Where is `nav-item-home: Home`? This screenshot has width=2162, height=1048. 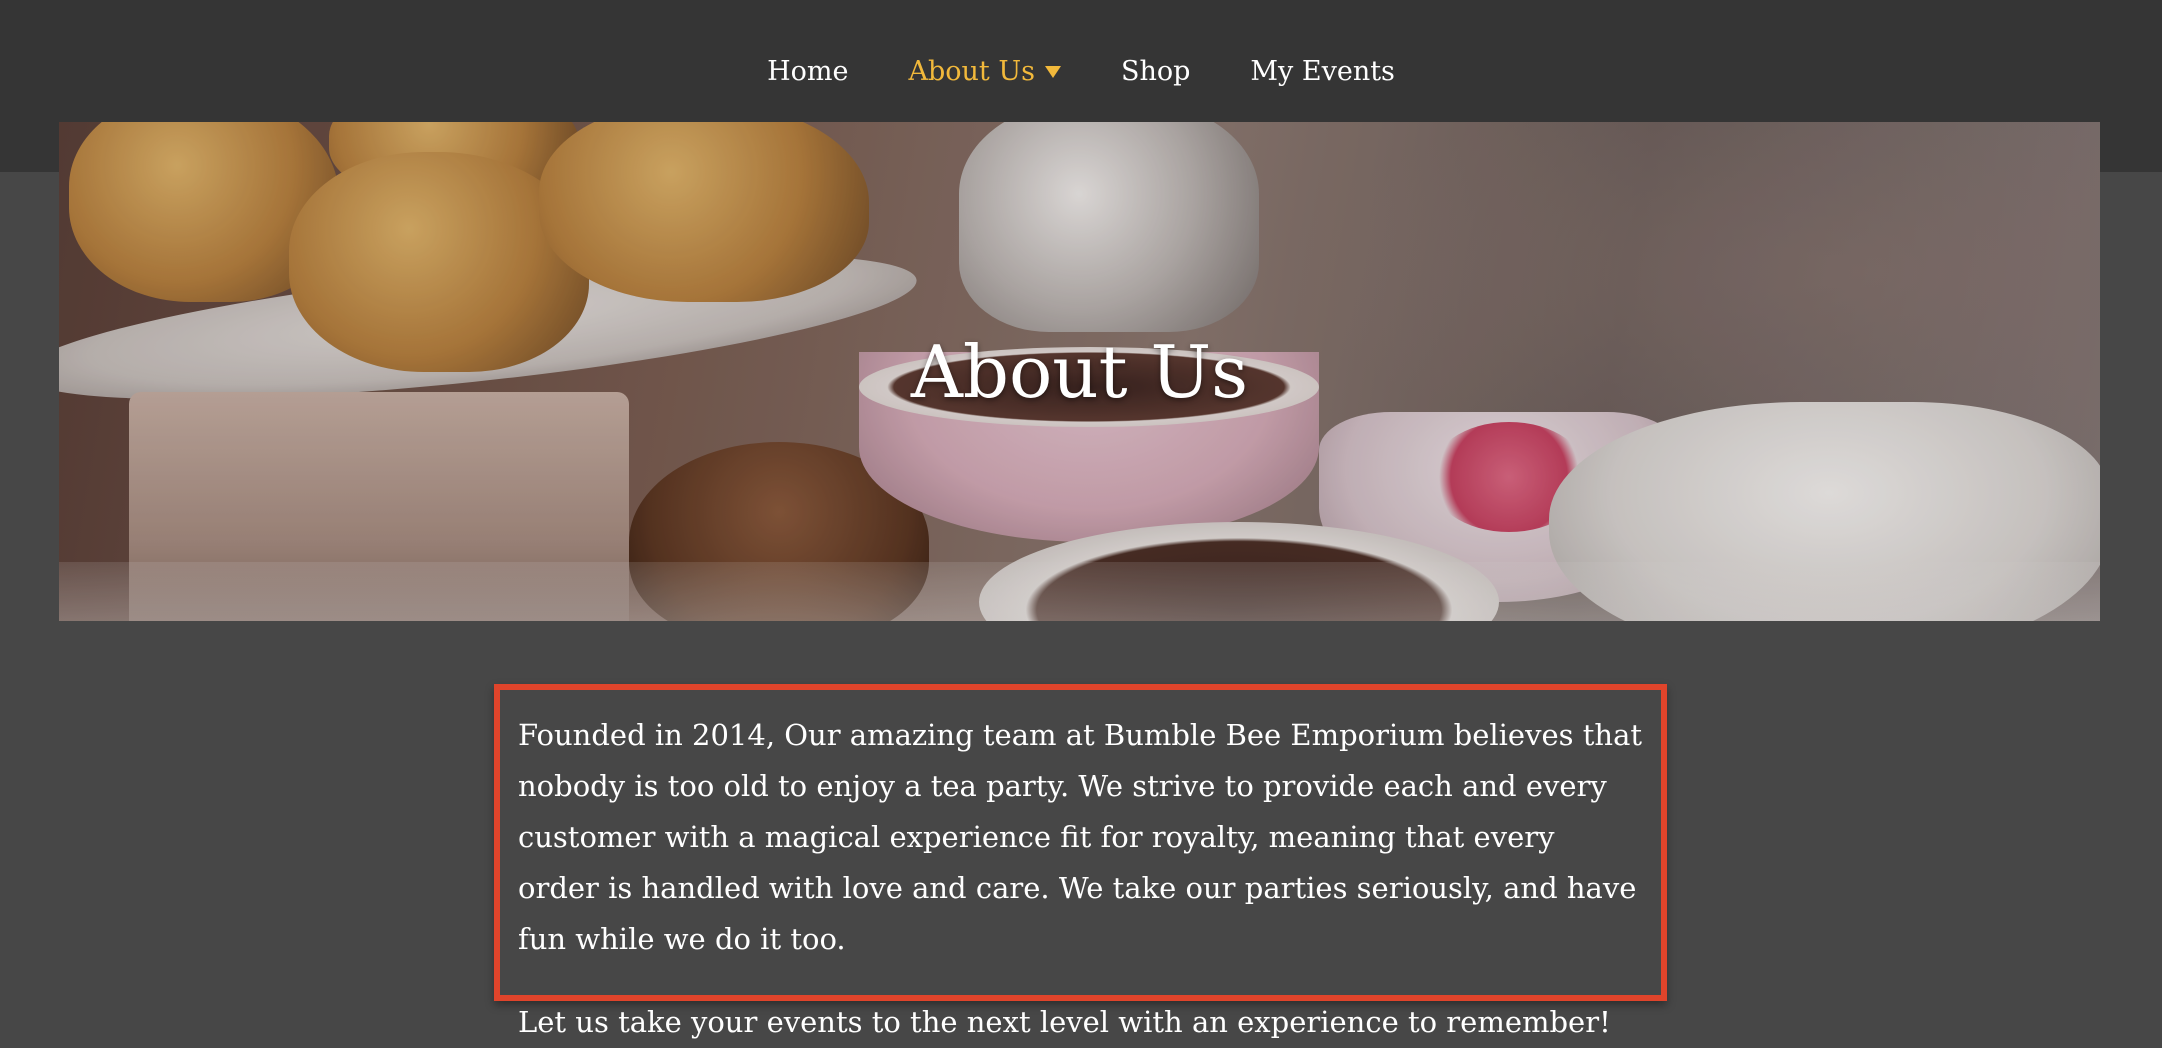 nav-item-home: Home is located at coordinates (807, 71).